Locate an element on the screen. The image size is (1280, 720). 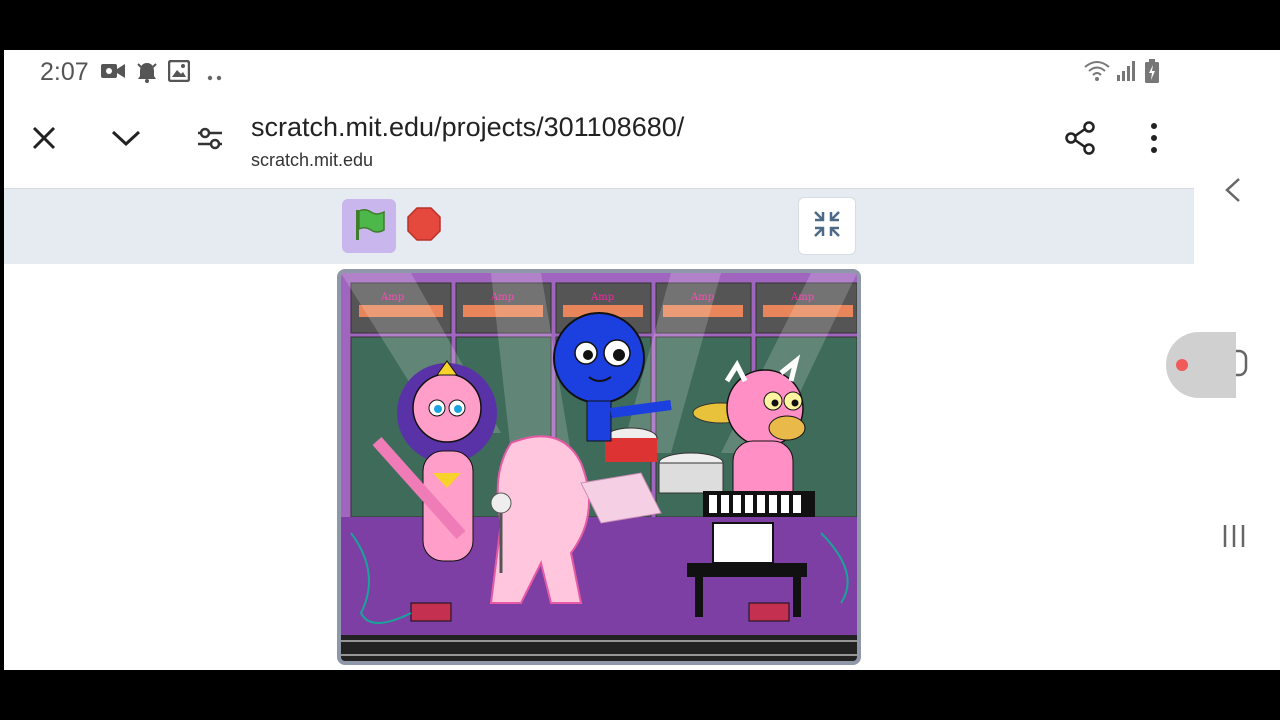
video-camera-icon is located at coordinates (113, 73).